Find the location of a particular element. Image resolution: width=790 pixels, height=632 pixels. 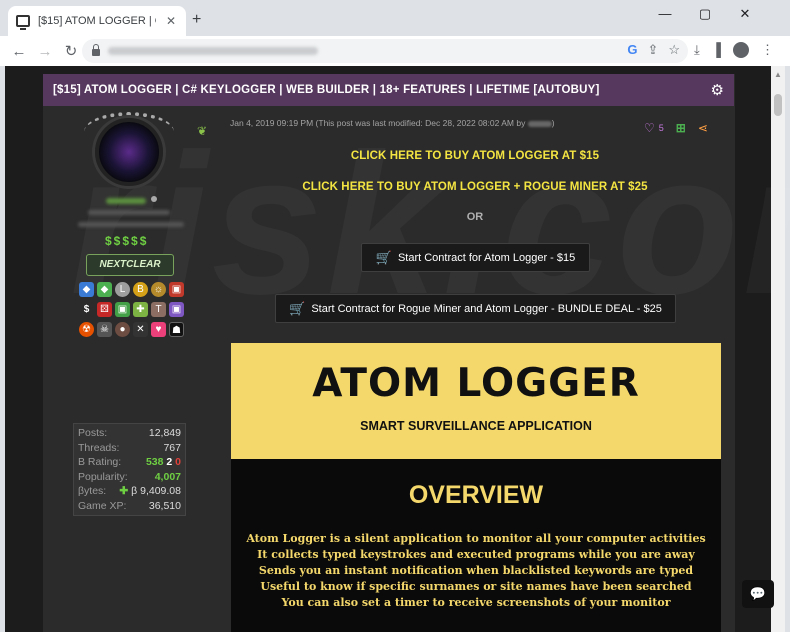

forward-button: → is located at coordinates (45, 51).